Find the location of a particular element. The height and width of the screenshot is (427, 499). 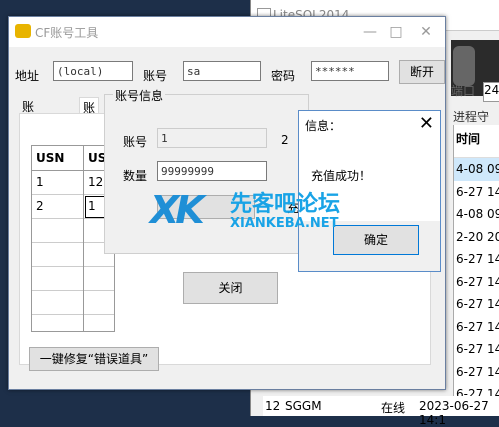

watermark-cn-text: 先客吧论坛 is located at coordinates (285, 204).